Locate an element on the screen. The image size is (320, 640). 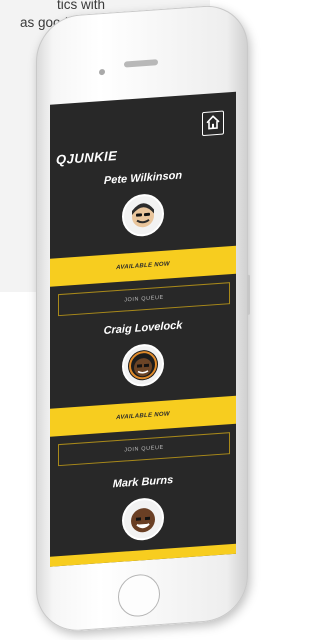
person-name: Pete Wilkinson is located at coordinates (143, 178).